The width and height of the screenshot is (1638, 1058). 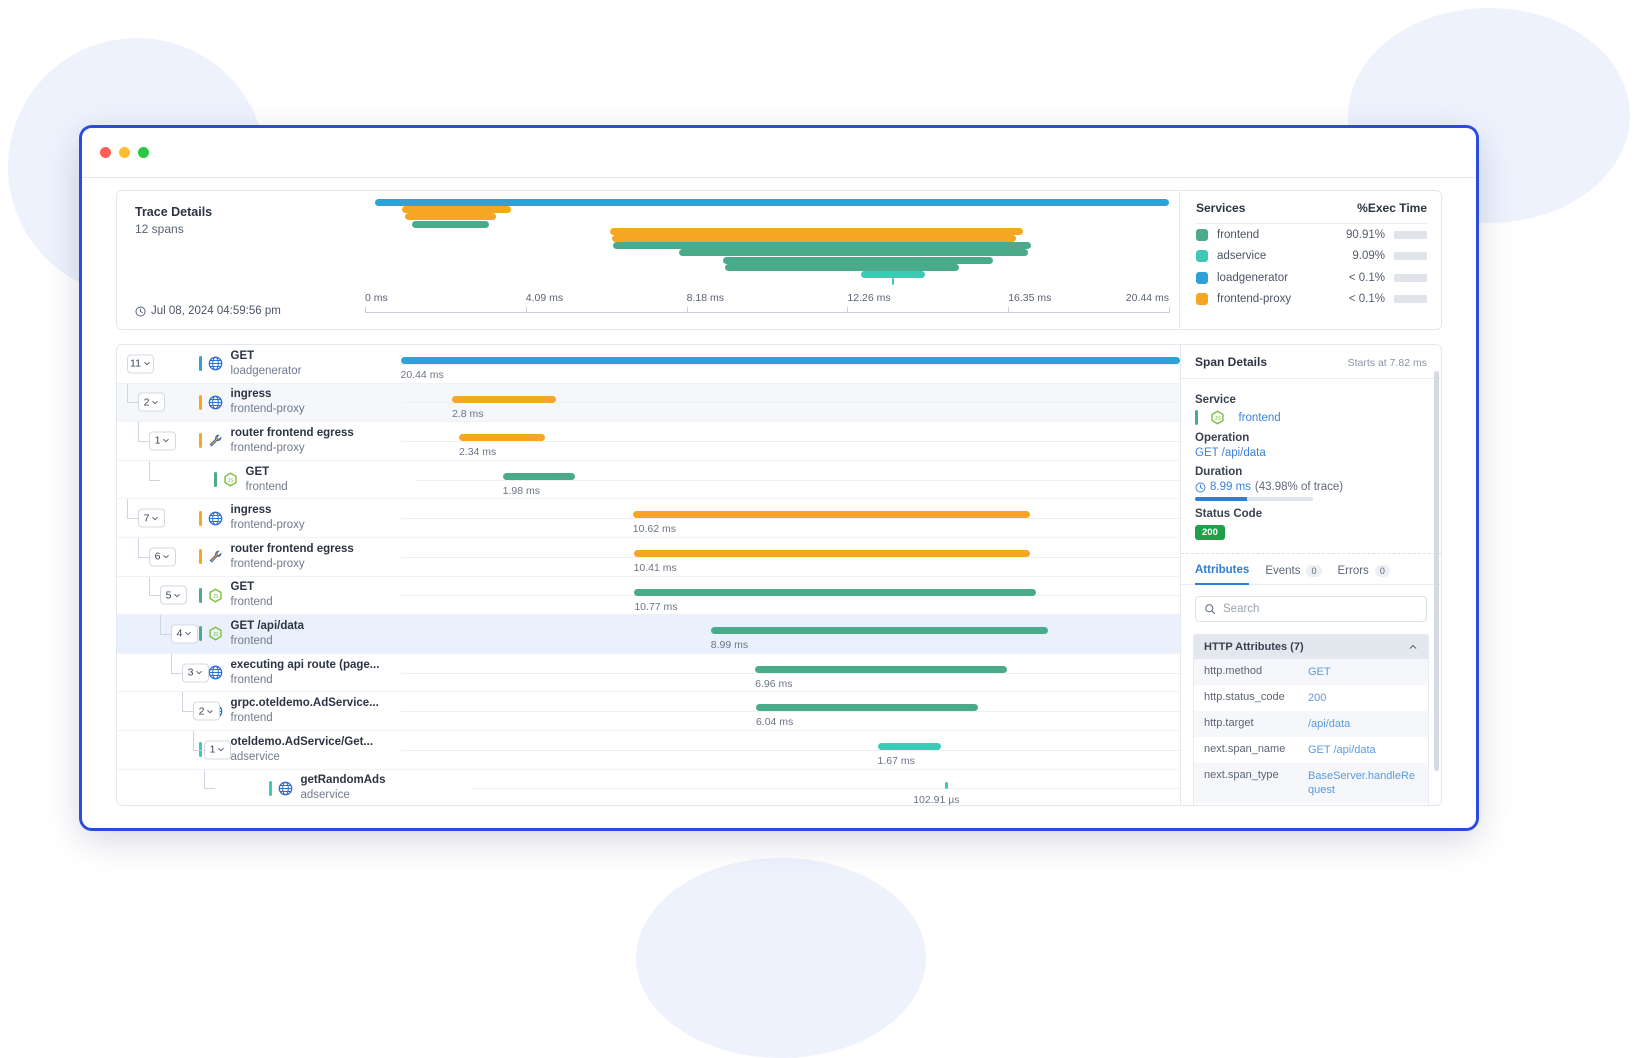 I want to click on tab-count: 0, so click(x=1314, y=570).